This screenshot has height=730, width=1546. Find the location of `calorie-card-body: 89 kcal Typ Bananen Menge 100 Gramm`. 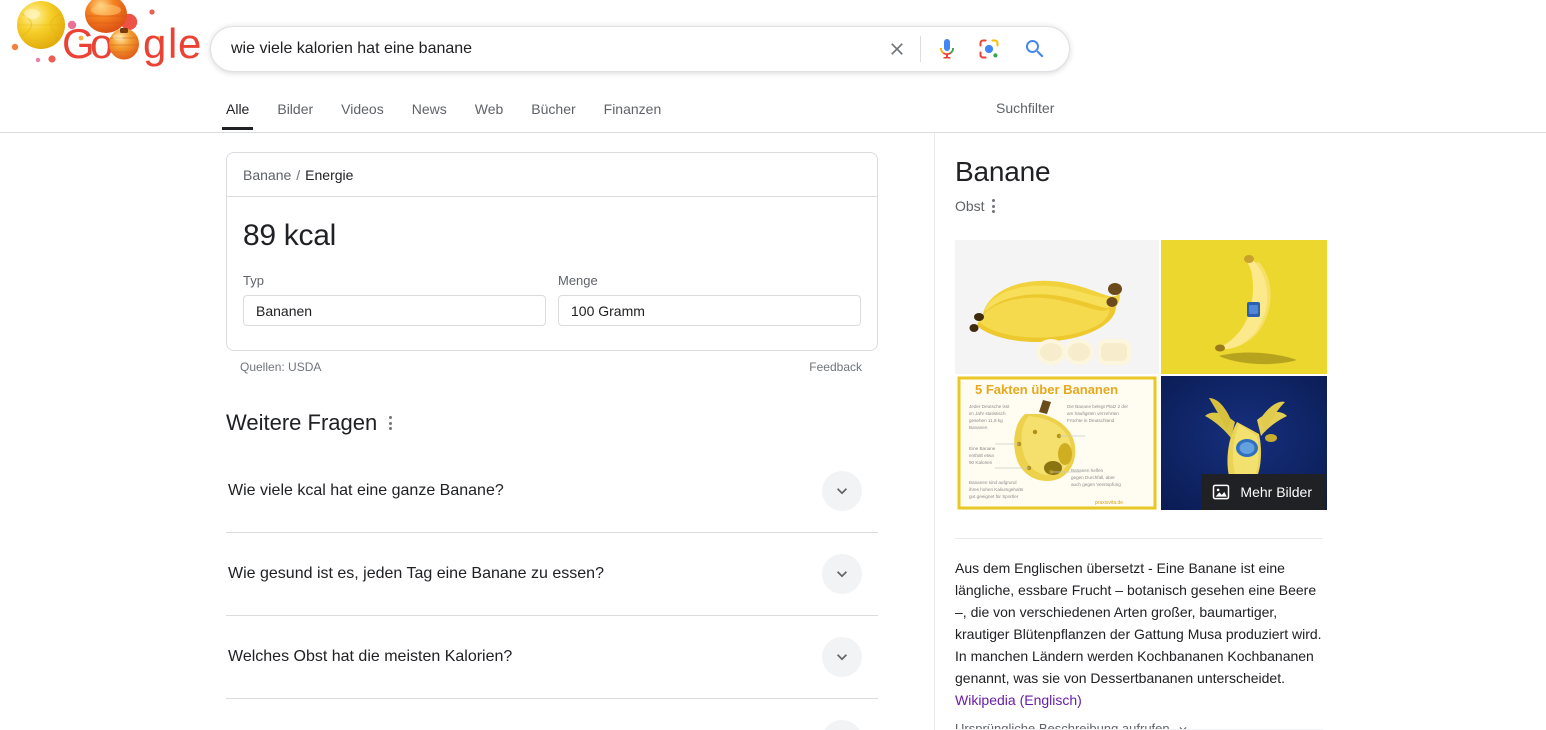

calorie-card-body: 89 kcal Typ Bananen Menge 100 Gramm is located at coordinates (552, 273).